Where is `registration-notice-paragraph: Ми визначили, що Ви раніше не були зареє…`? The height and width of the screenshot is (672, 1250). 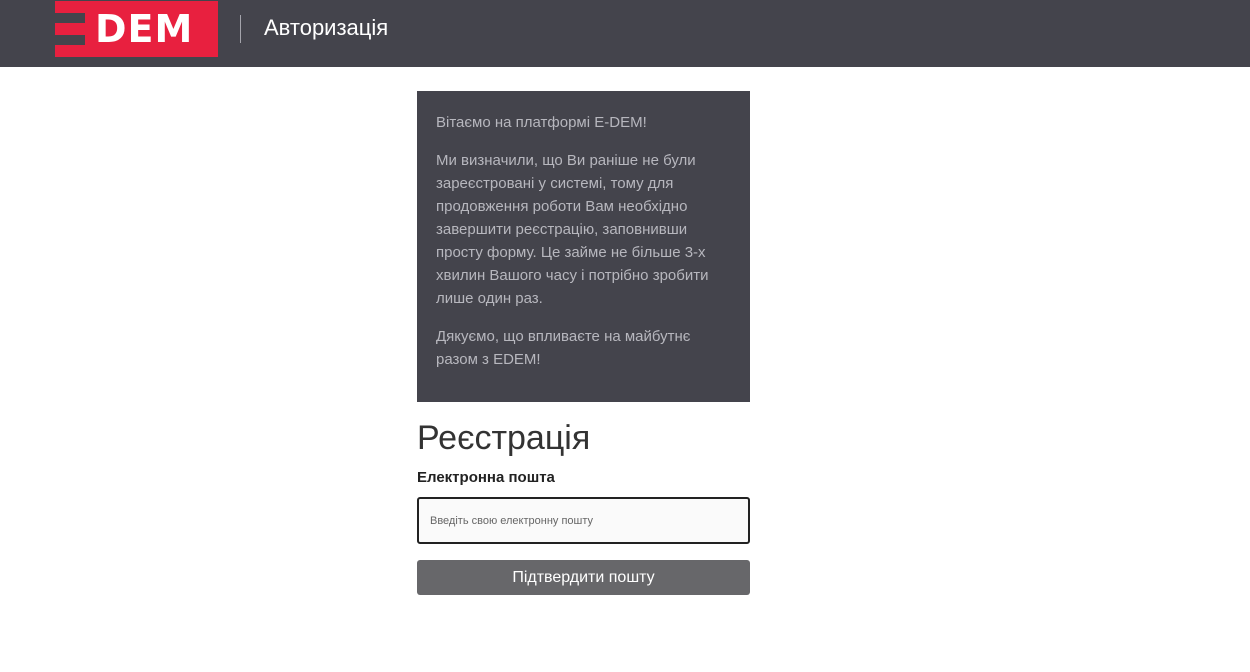 registration-notice-paragraph: Ми визначили, що Ви раніше не були зареє… is located at coordinates (572, 229).